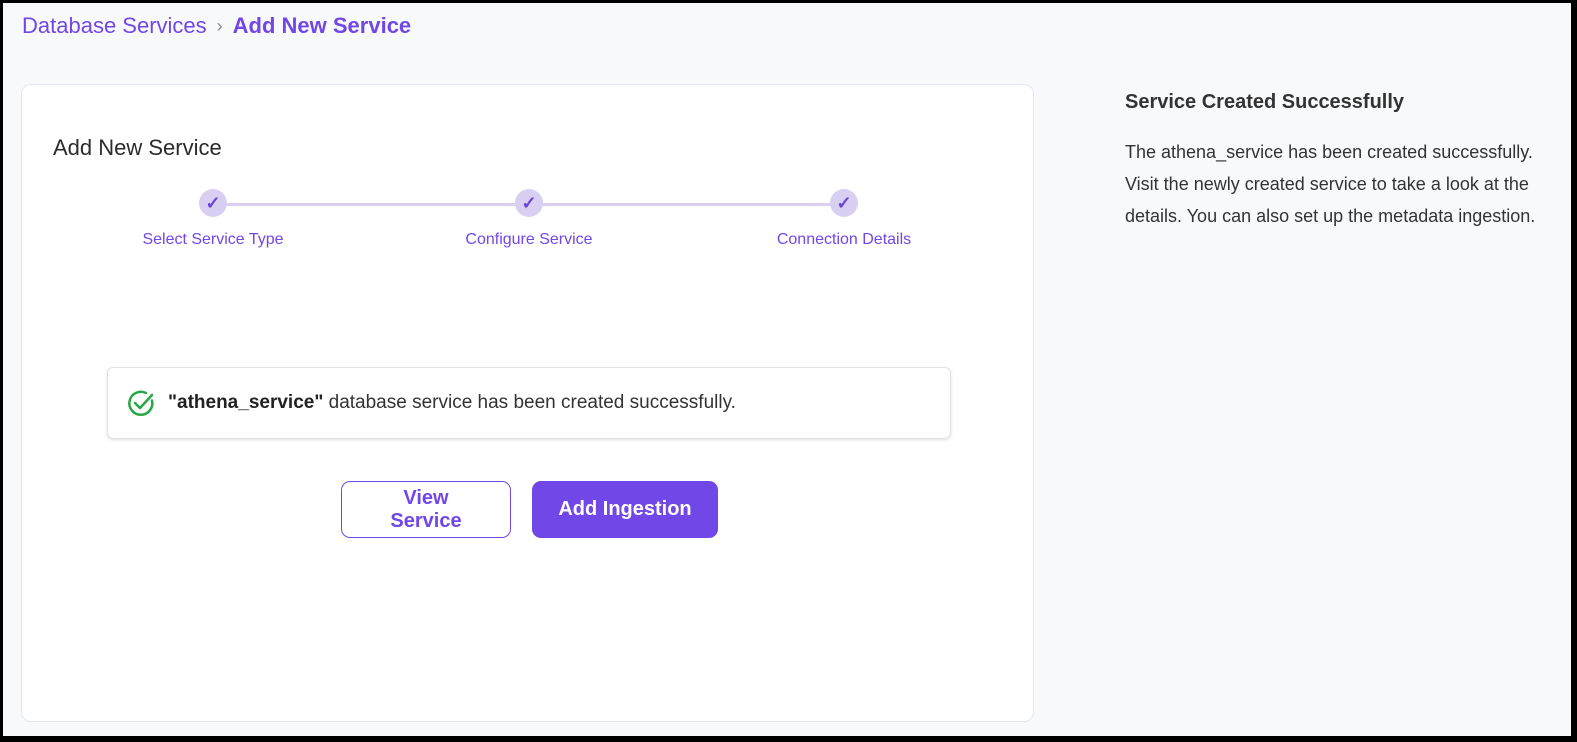 Image resolution: width=1577 pixels, height=742 pixels. I want to click on check-circle-icon, so click(141, 403).